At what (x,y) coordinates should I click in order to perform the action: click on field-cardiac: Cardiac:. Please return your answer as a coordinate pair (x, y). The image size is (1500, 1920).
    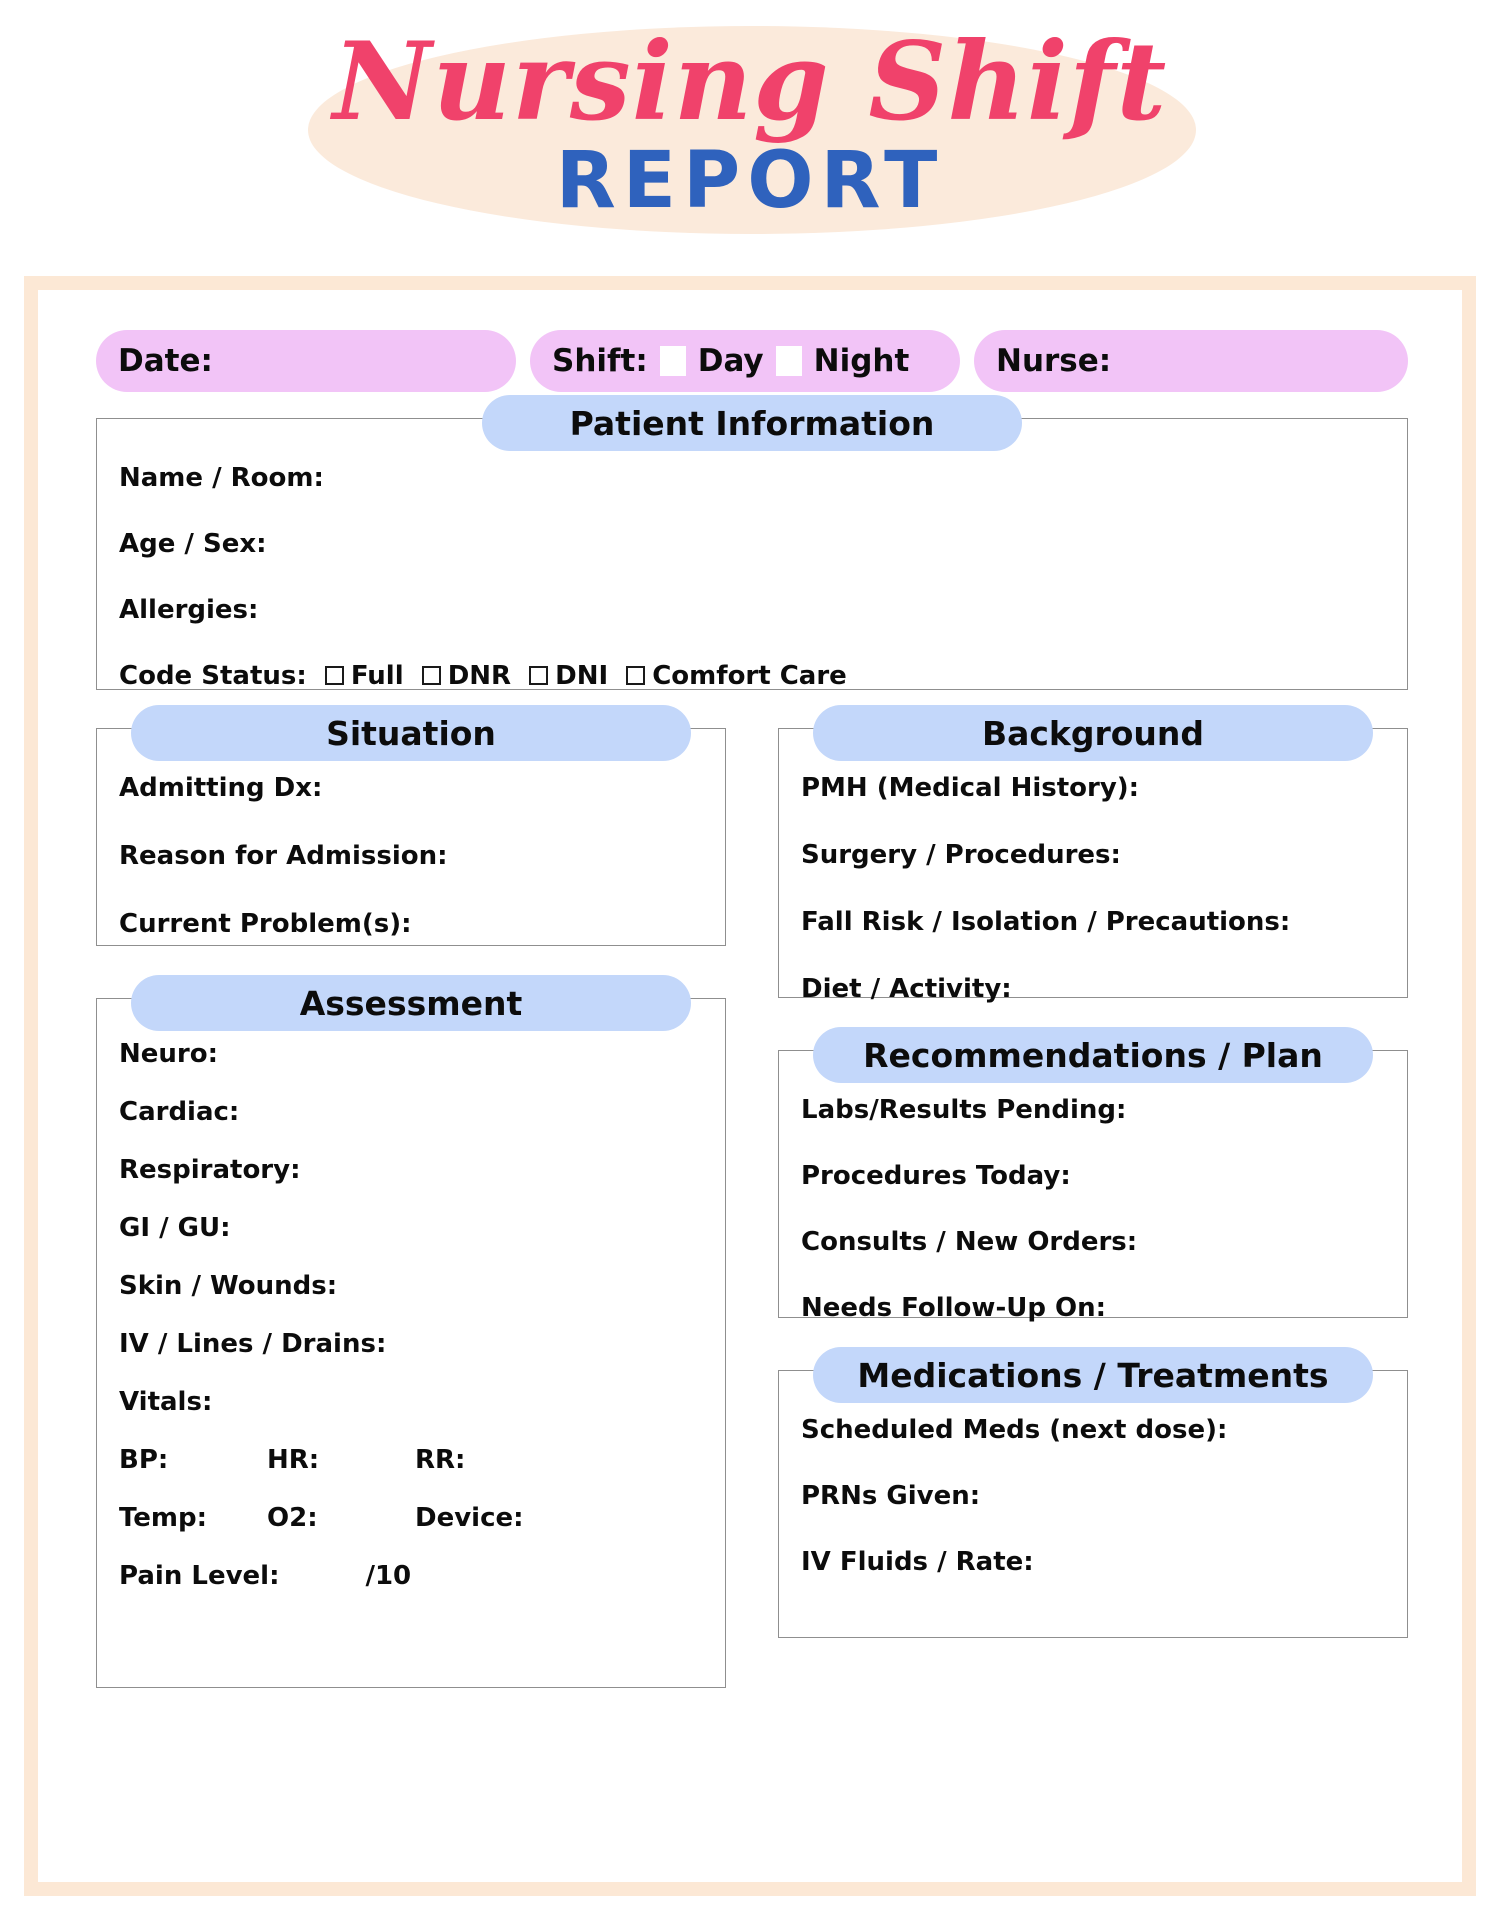
    Looking at the image, I should click on (411, 1112).